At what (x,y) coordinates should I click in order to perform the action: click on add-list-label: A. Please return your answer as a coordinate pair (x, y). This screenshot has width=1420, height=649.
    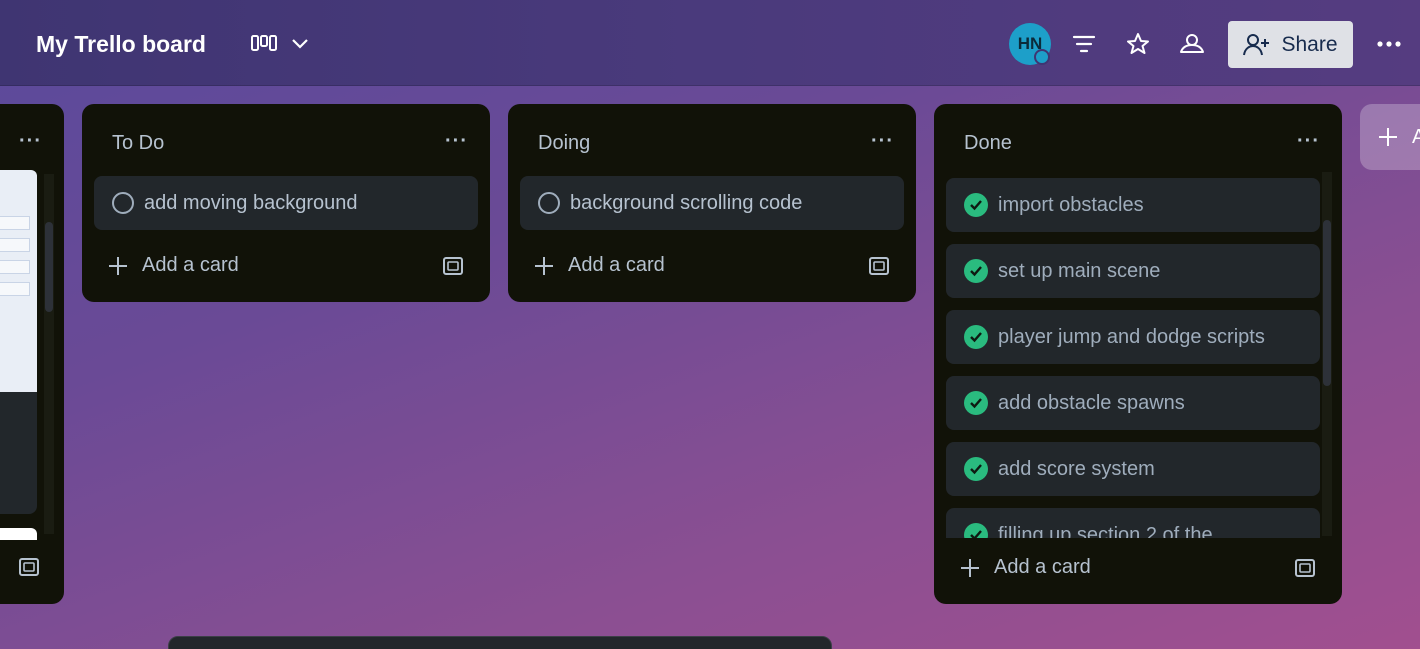
    Looking at the image, I should click on (1416, 136).